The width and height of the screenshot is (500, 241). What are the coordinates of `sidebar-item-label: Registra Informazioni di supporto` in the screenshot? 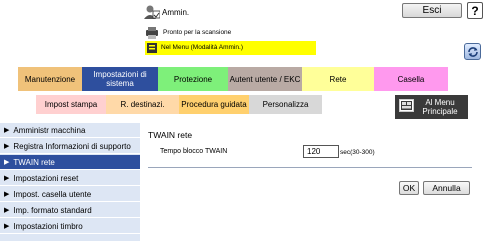 It's located at (72, 146).